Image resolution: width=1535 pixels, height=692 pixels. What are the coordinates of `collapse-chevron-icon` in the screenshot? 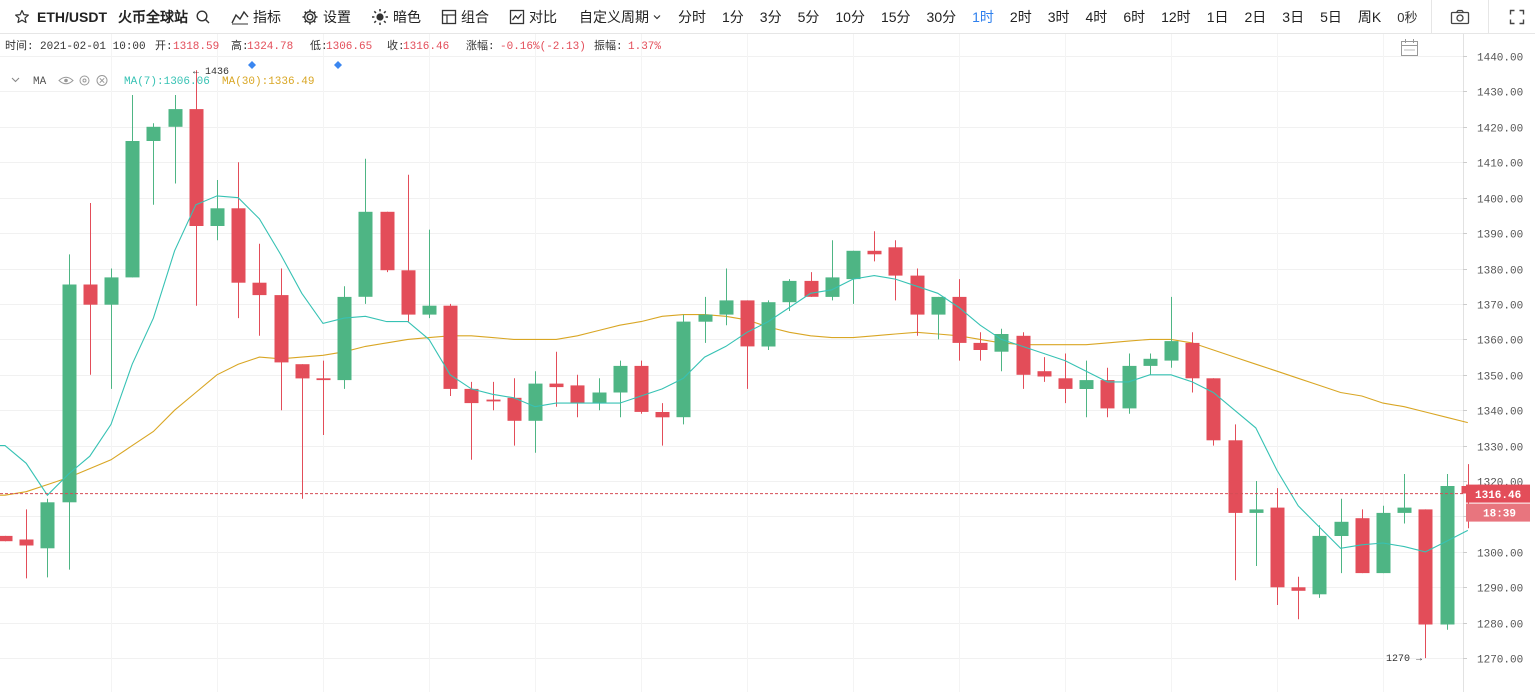 It's located at (15, 80).